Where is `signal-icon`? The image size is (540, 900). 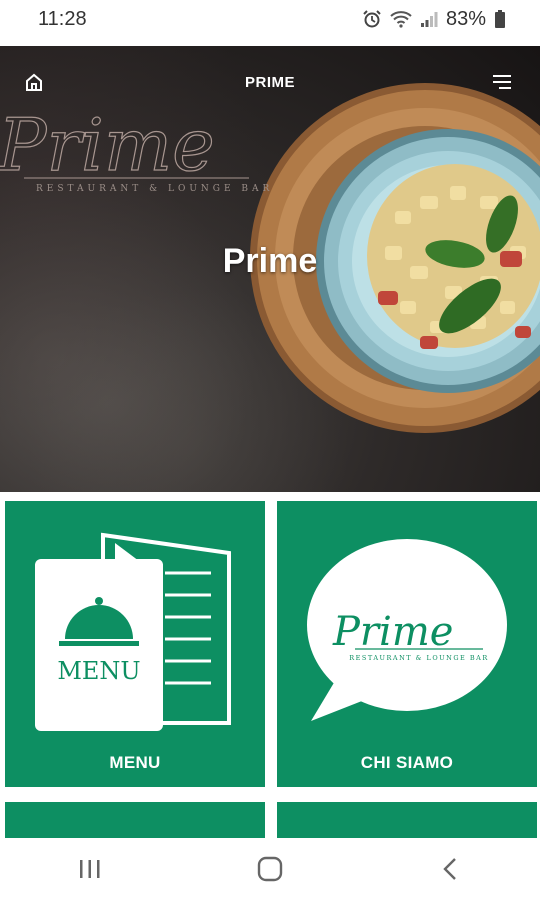
signal-icon is located at coordinates (429, 19).